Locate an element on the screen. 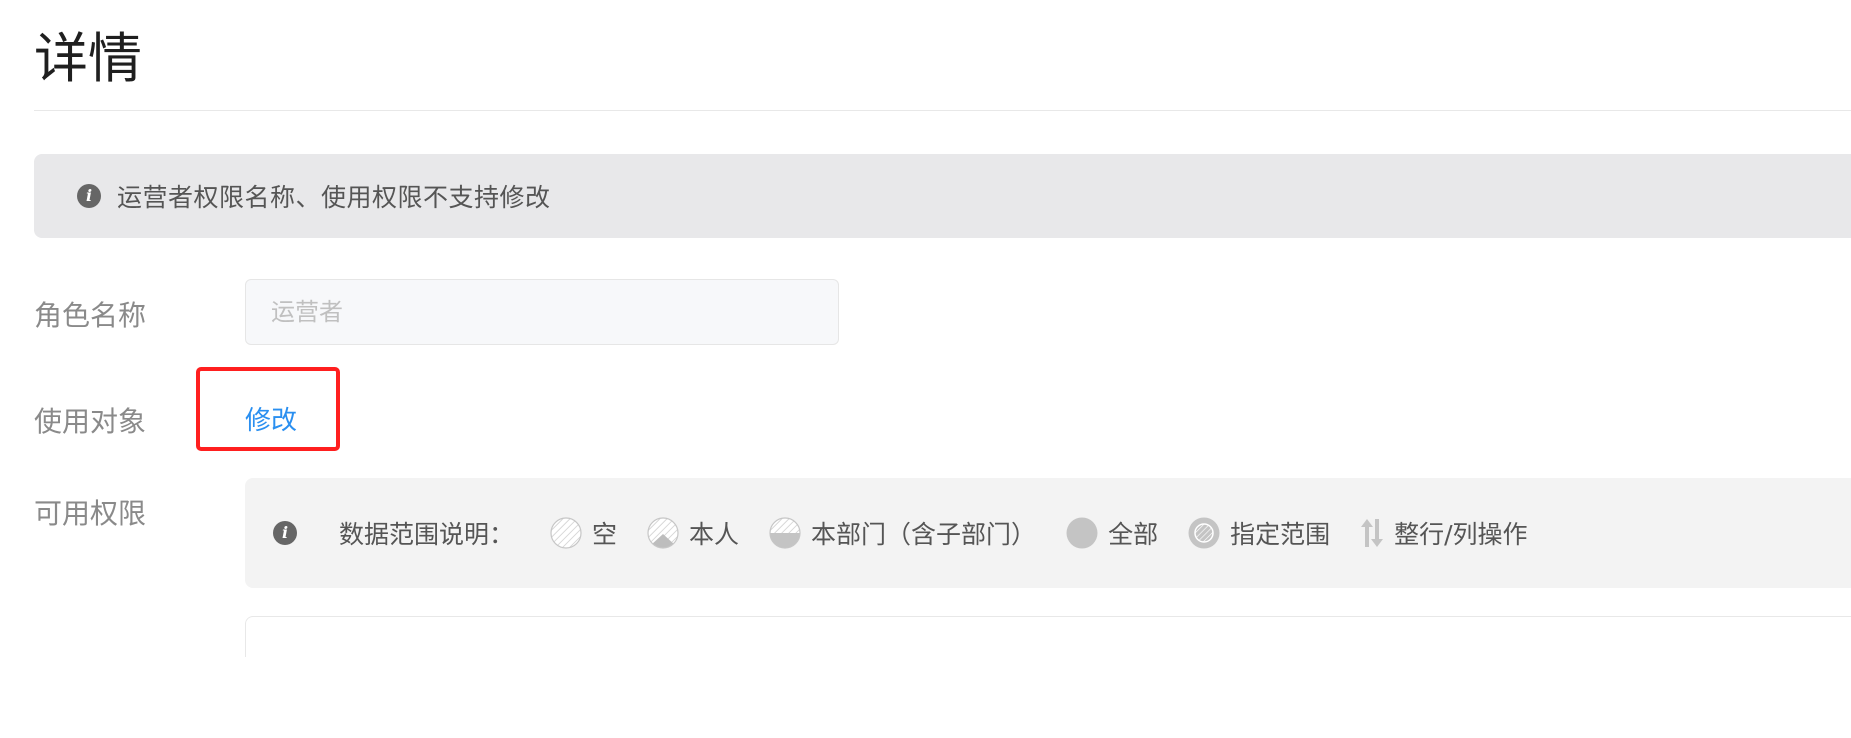  role-name-input is located at coordinates (542, 312).